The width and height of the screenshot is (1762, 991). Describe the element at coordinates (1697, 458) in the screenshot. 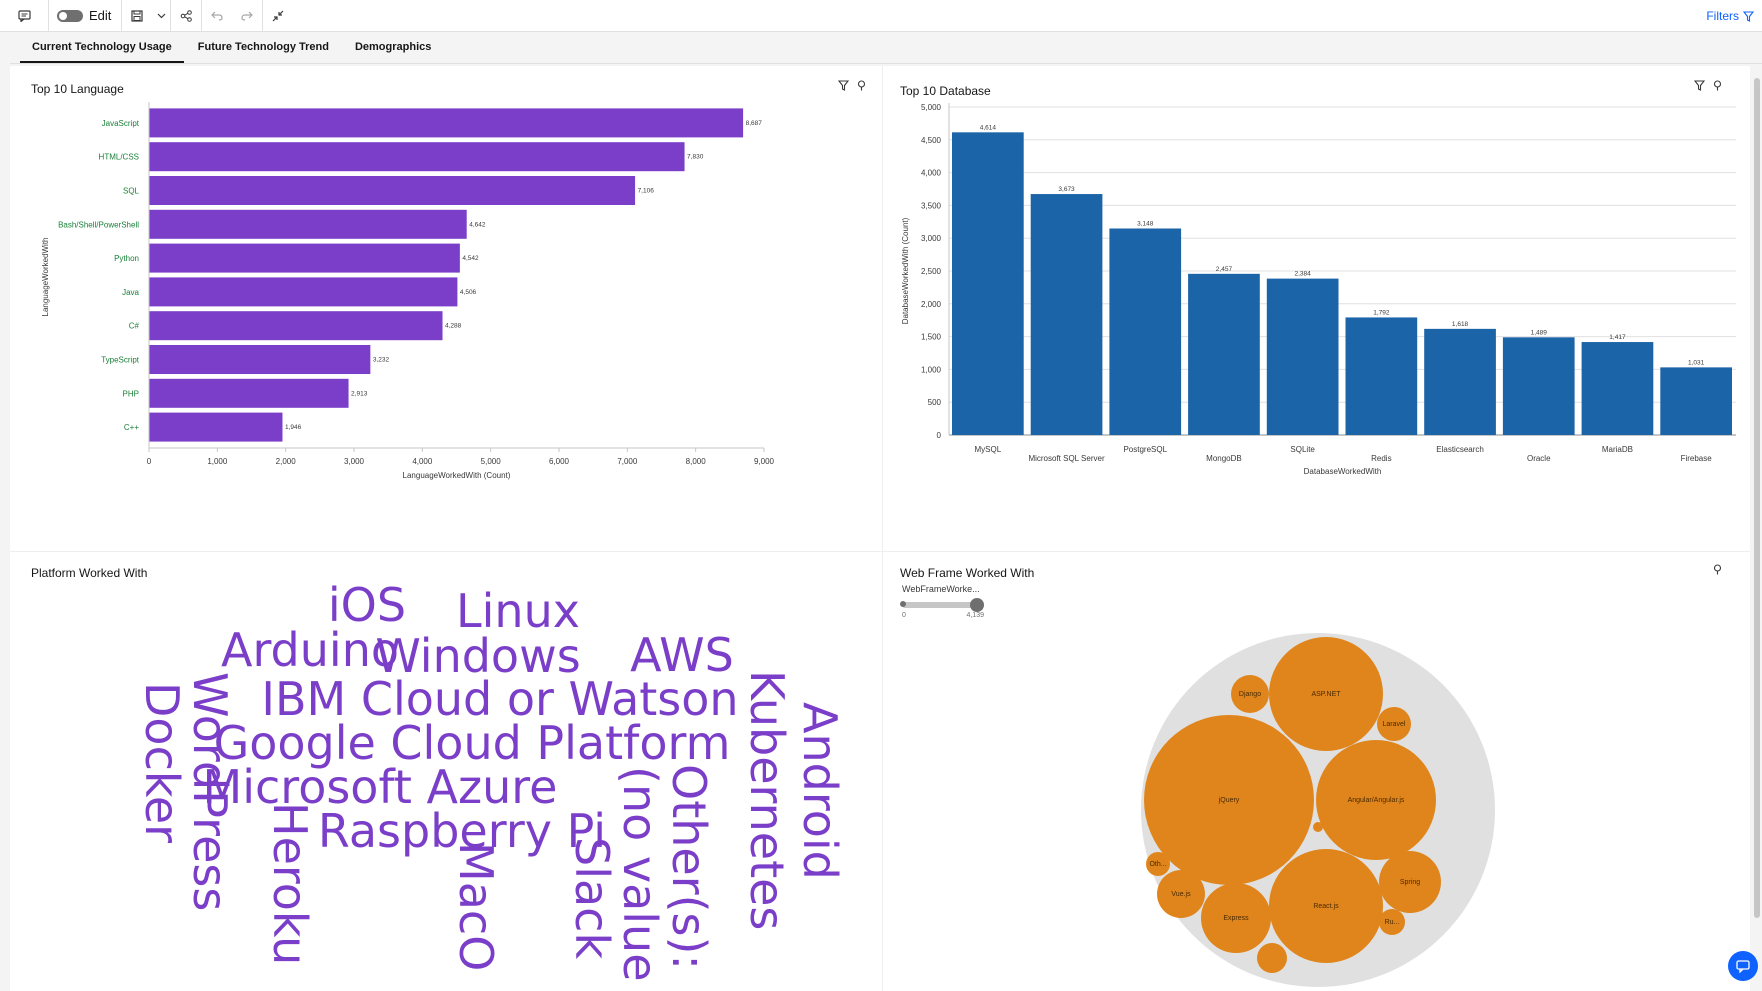

I see `category-label: Firebase` at that location.